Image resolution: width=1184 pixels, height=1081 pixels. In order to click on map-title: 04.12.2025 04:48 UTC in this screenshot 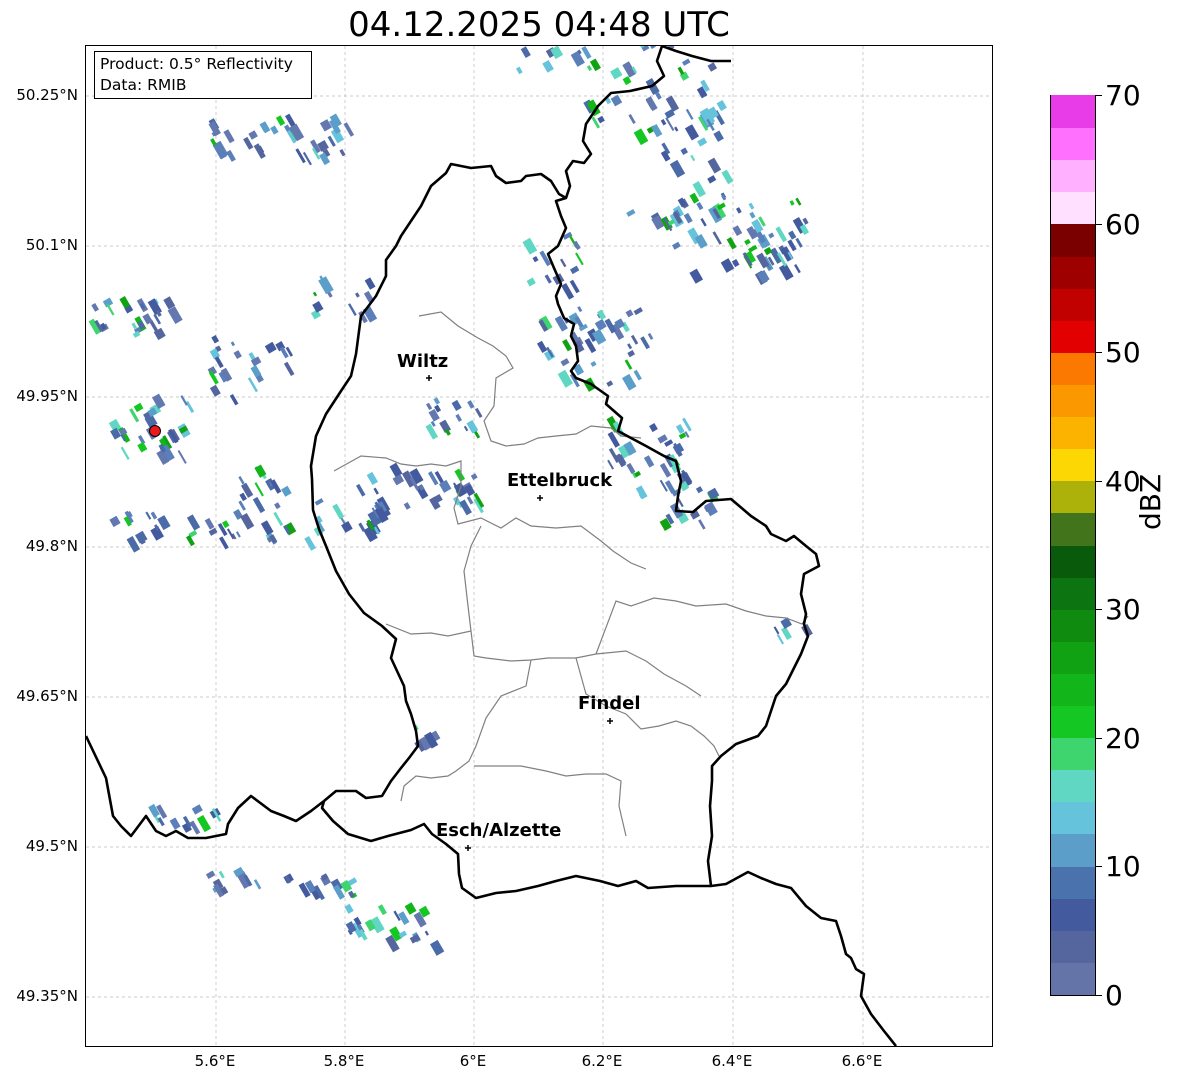, I will do `click(539, 25)`.